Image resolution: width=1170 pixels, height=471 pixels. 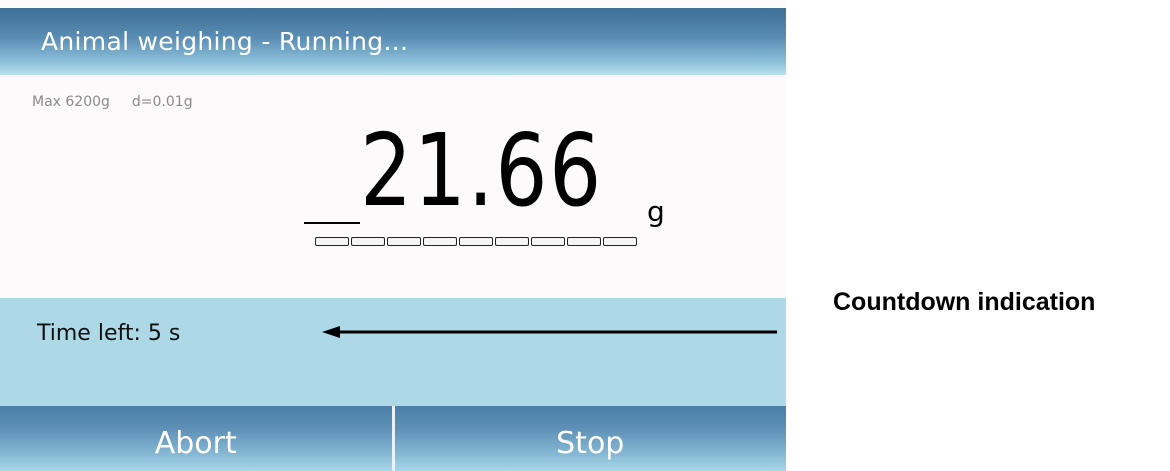 I want to click on max-capacity-label: Max 6200g, so click(x=71, y=102).